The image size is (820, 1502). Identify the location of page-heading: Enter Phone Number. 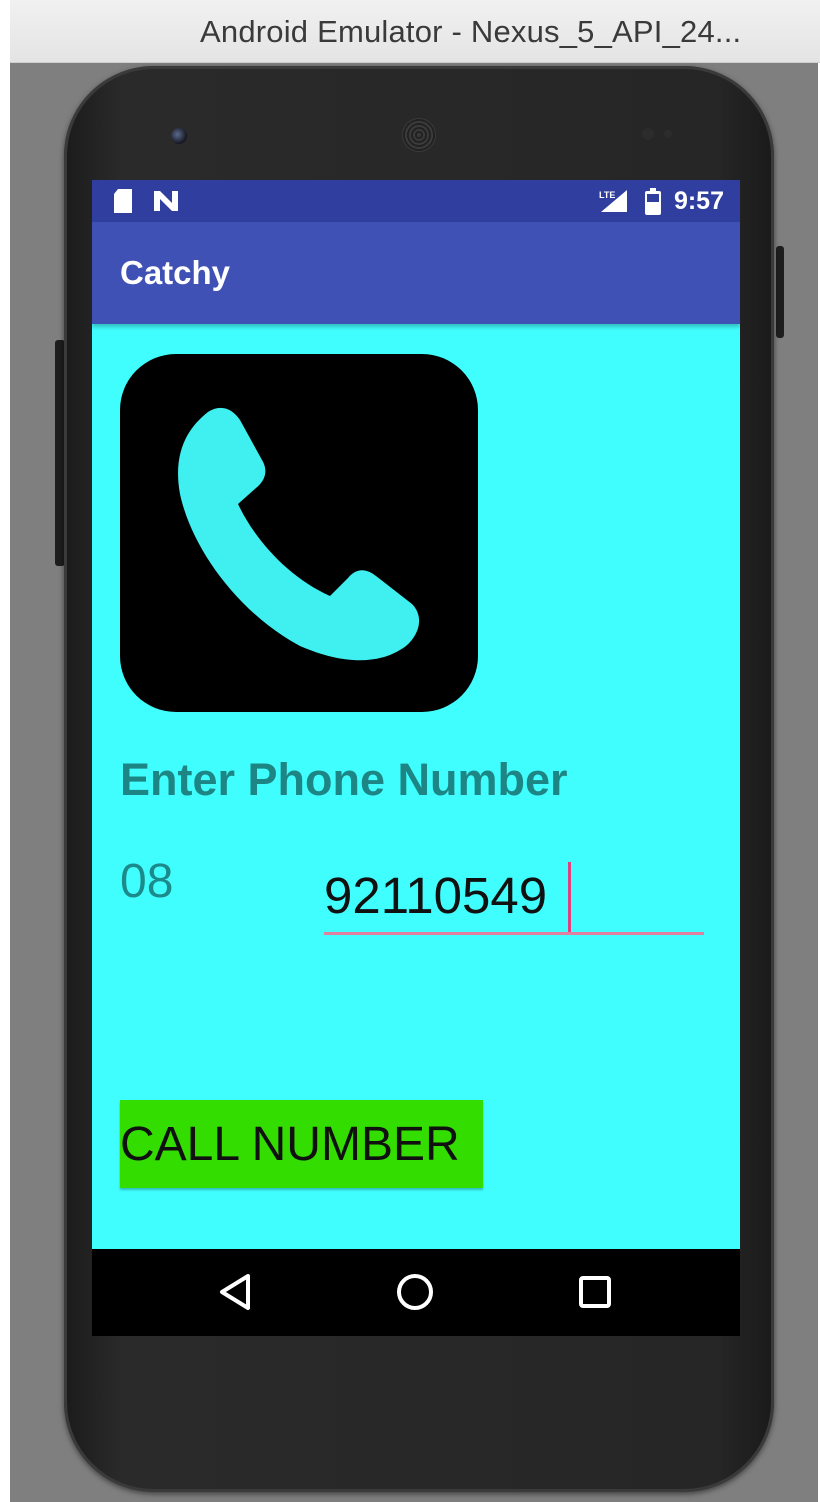
(344, 779).